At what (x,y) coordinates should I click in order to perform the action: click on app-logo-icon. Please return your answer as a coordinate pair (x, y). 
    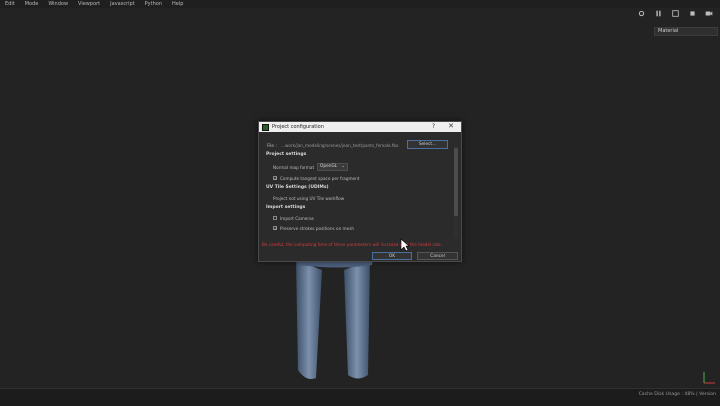
    Looking at the image, I should click on (265, 127).